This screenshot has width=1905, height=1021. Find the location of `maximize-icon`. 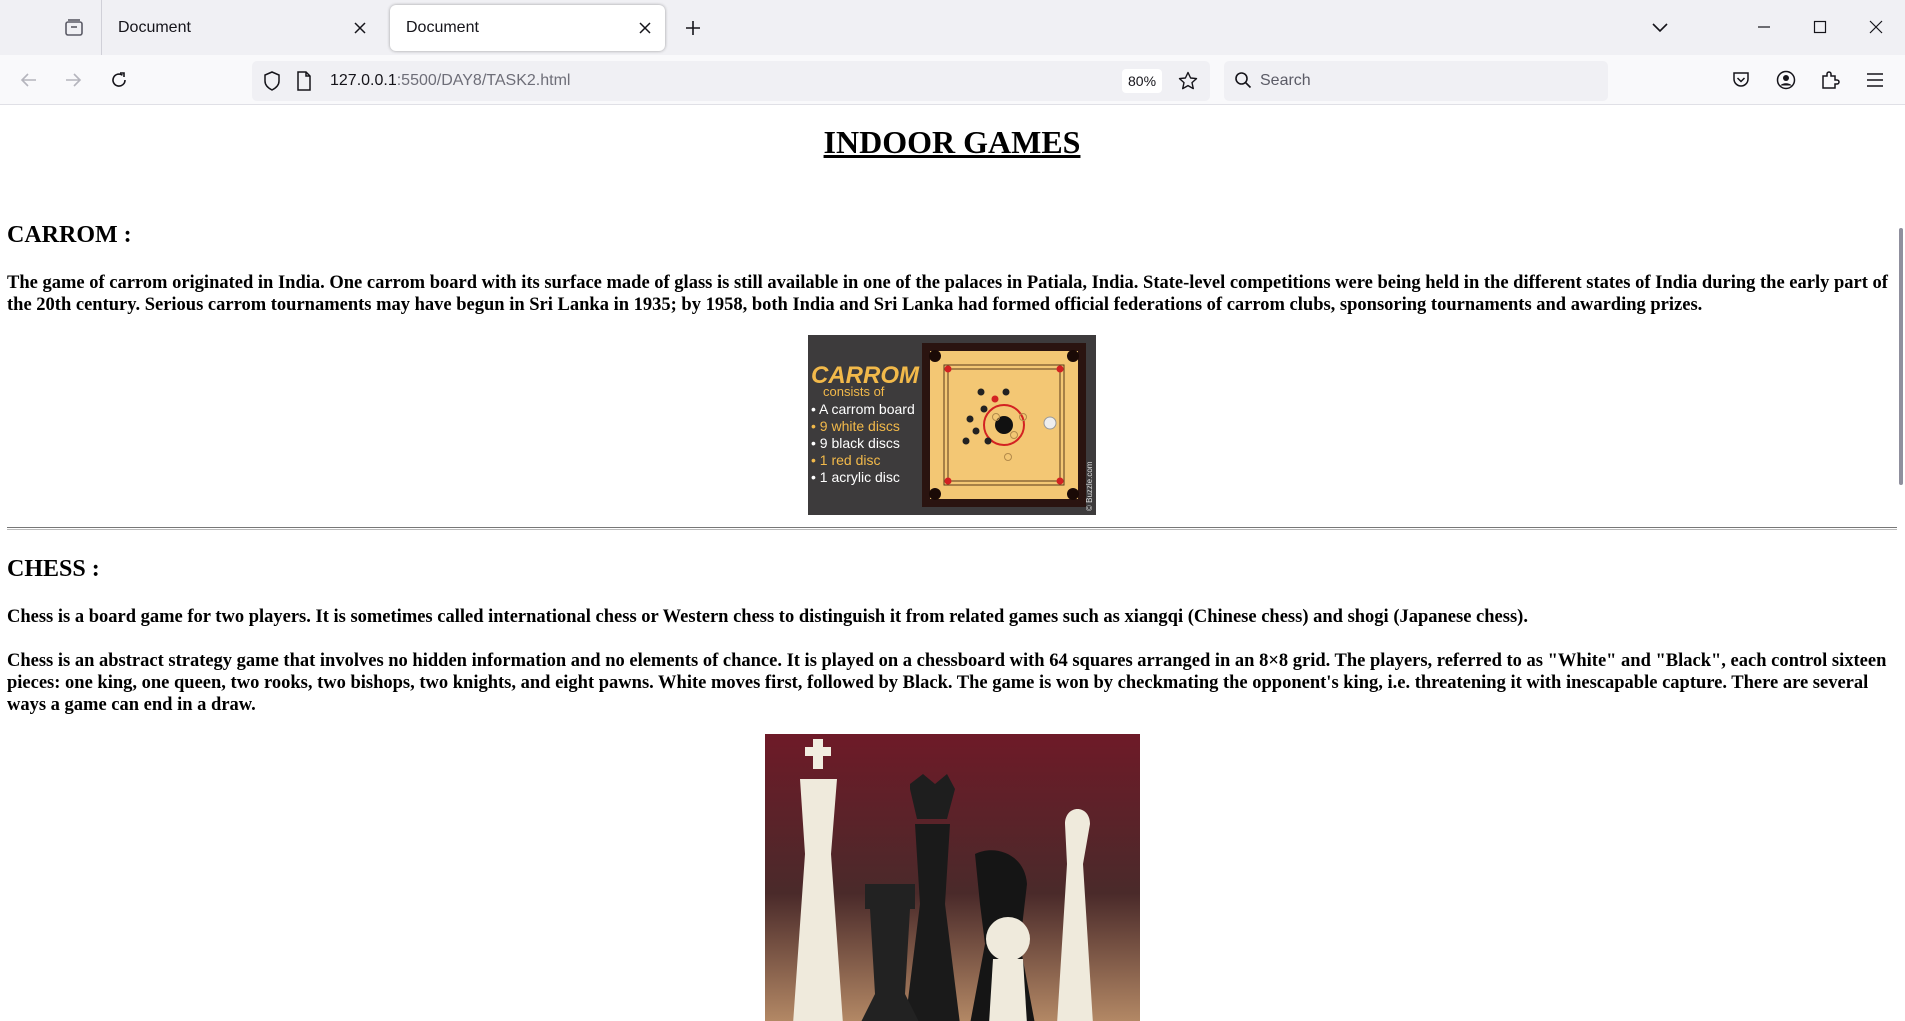

maximize-icon is located at coordinates (1820, 27).